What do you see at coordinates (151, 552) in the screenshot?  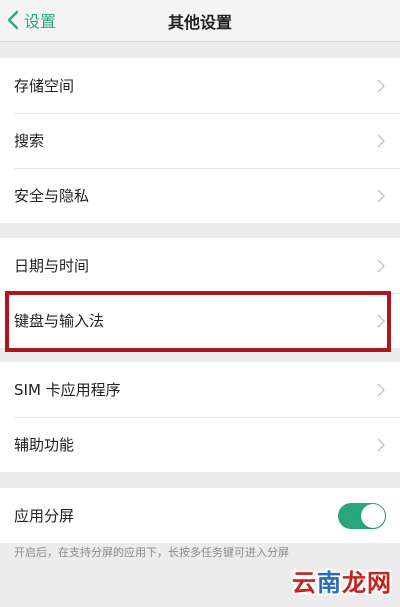 I see `split-screen-hint: 开启后，在支持分屏的应用下，长按多任务键可进入分屏` at bounding box center [151, 552].